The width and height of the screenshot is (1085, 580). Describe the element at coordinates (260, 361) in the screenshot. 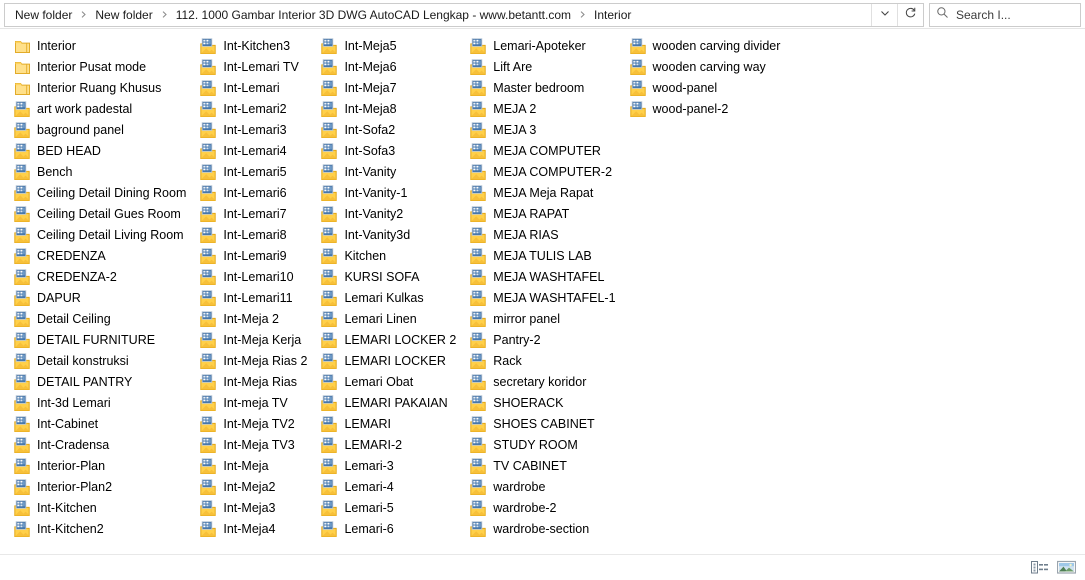

I see `file-list-item: Int-Meja Rias 2` at that location.